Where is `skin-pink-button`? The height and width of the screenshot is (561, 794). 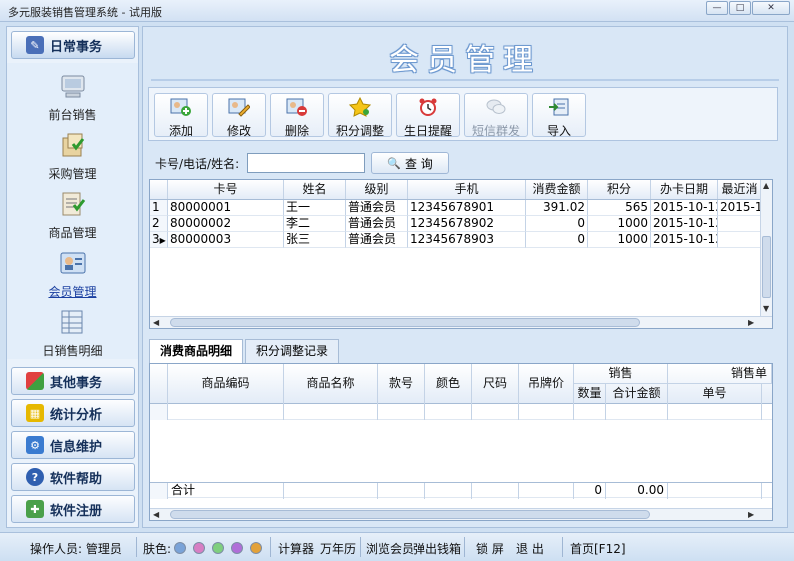 skin-pink-button is located at coordinates (199, 548).